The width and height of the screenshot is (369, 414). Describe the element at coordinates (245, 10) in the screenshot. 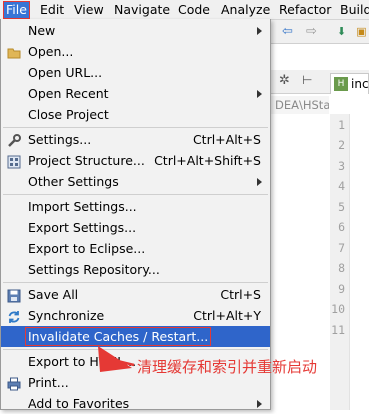

I see `menu-analyze: Analyze` at that location.